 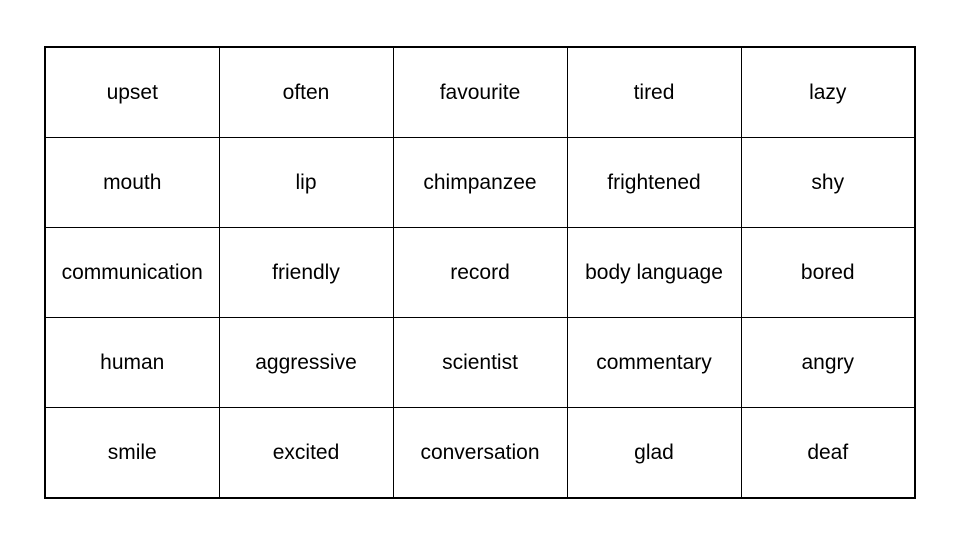 I want to click on word-cell: record, so click(x=480, y=272).